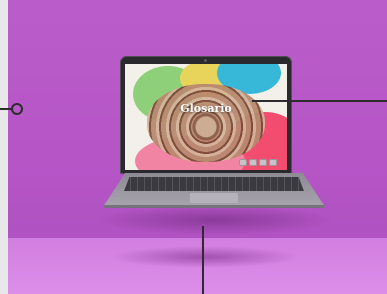 The image size is (387, 294). I want to click on webcam-icon, so click(205, 60).